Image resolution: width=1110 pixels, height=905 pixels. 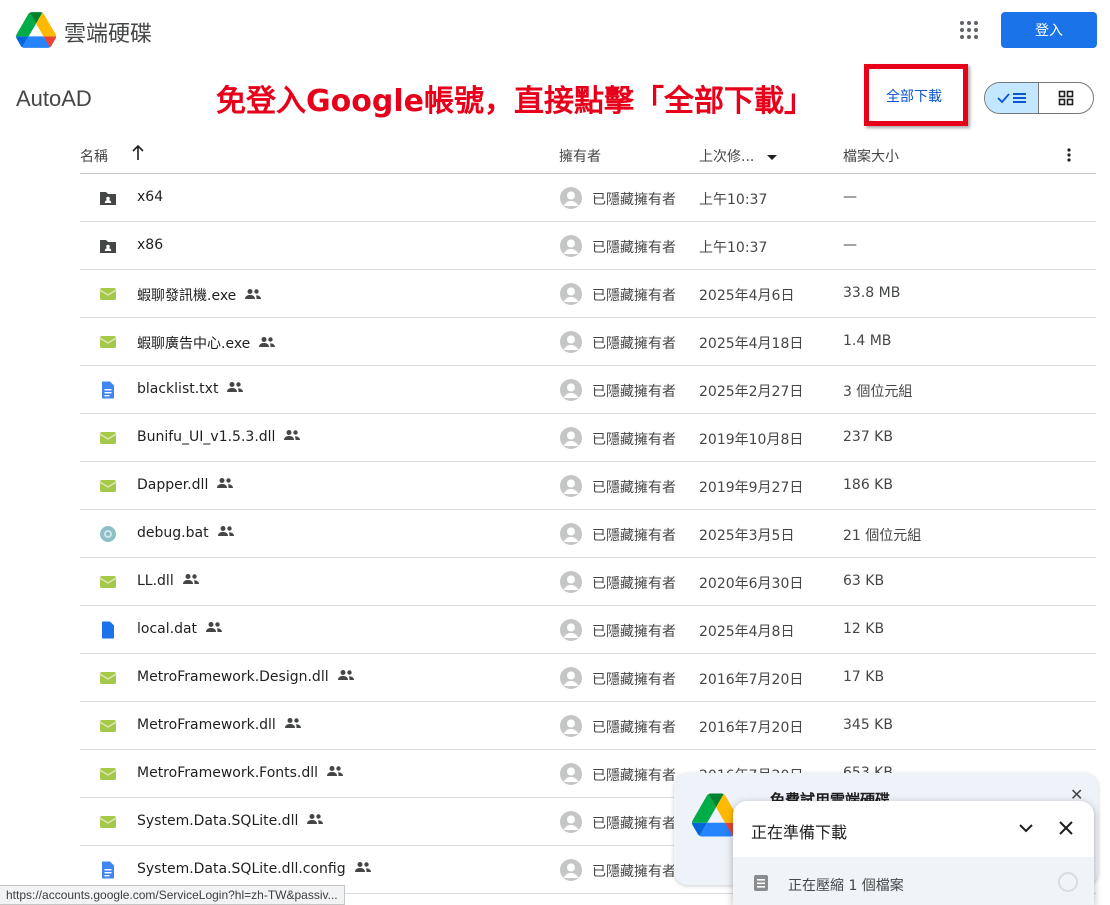 I want to click on file-name: System.Data.SQLite.dll.config, so click(x=254, y=869).